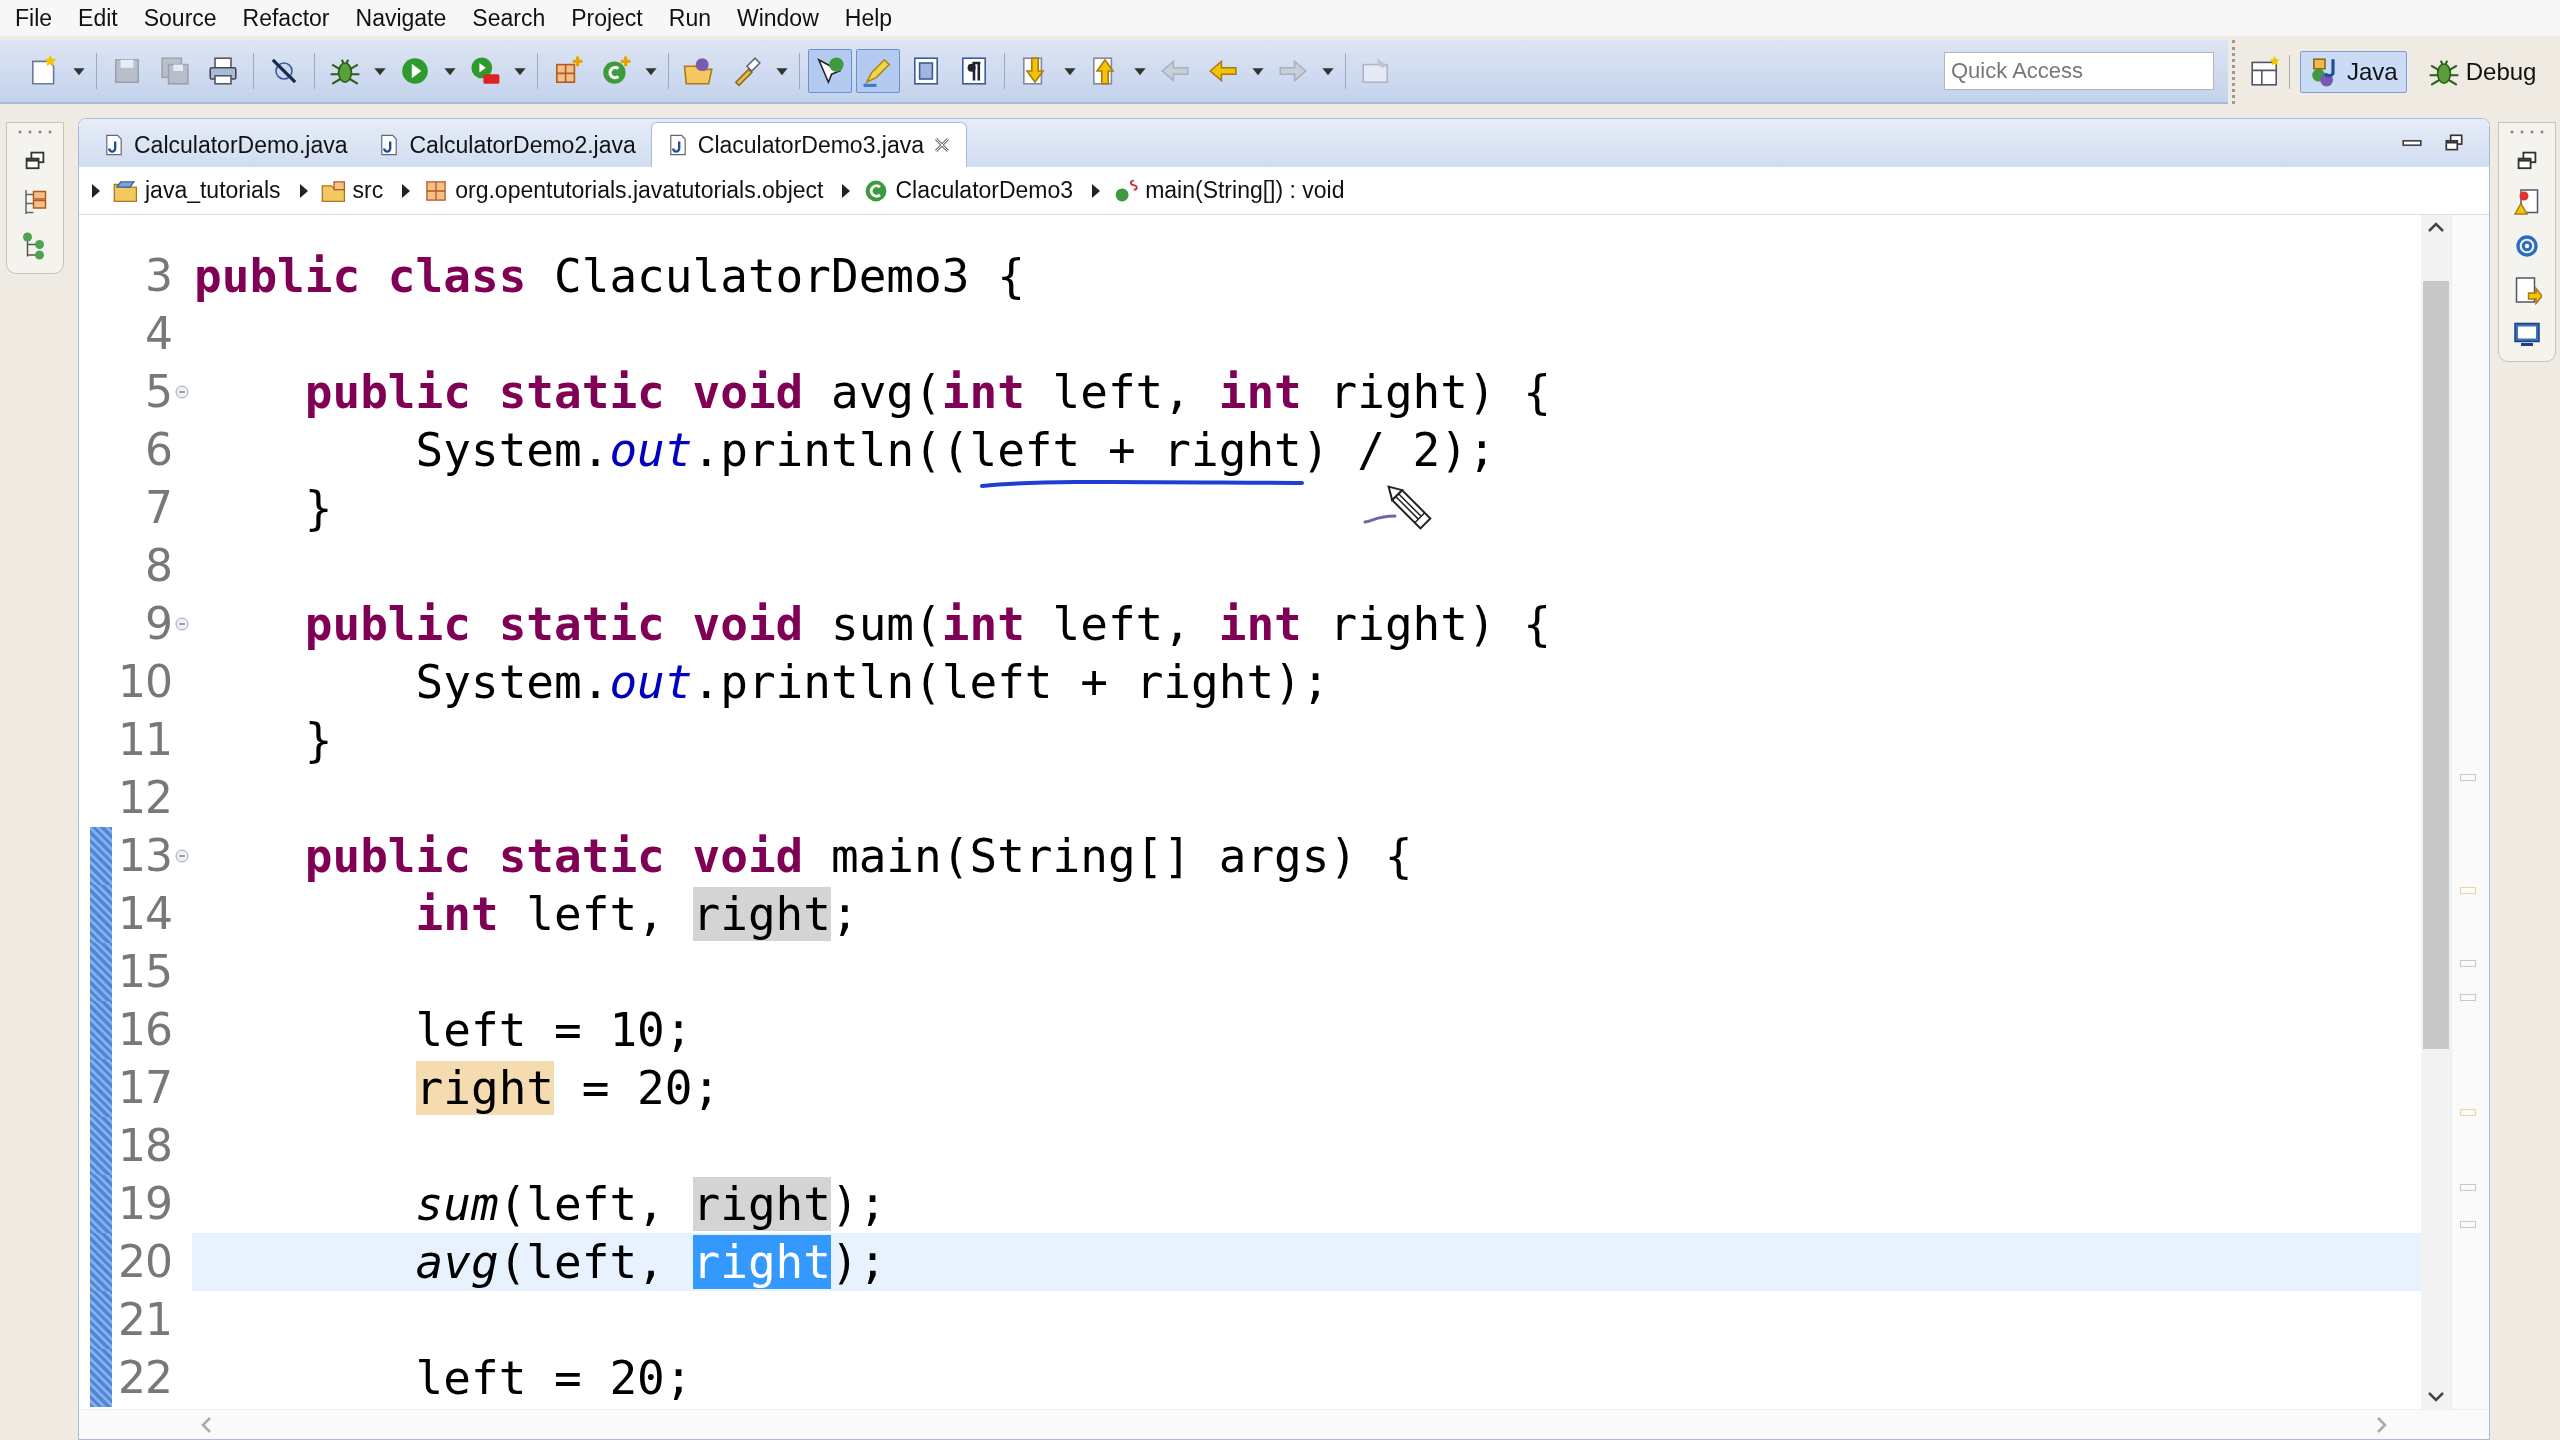  Describe the element at coordinates (145, 1261) in the screenshot. I see `line-number: 20` at that location.